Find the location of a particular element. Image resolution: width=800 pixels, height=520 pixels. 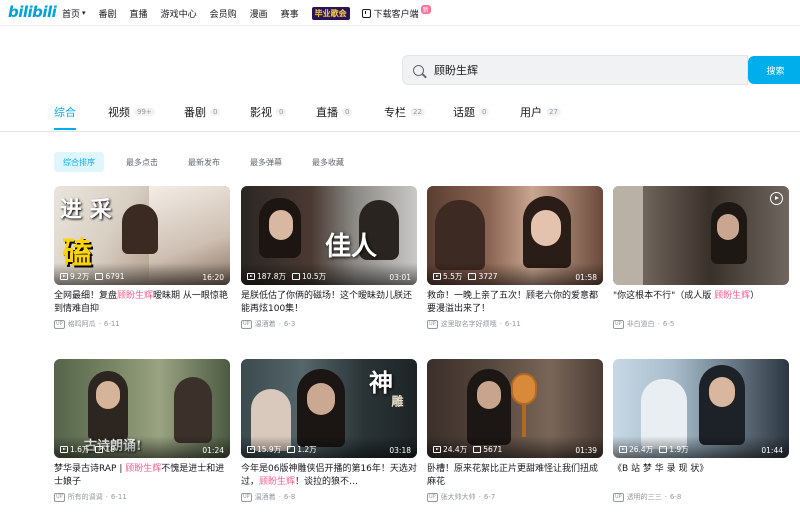

tab-bangumi: 番剧 0 is located at coordinates (202, 112).